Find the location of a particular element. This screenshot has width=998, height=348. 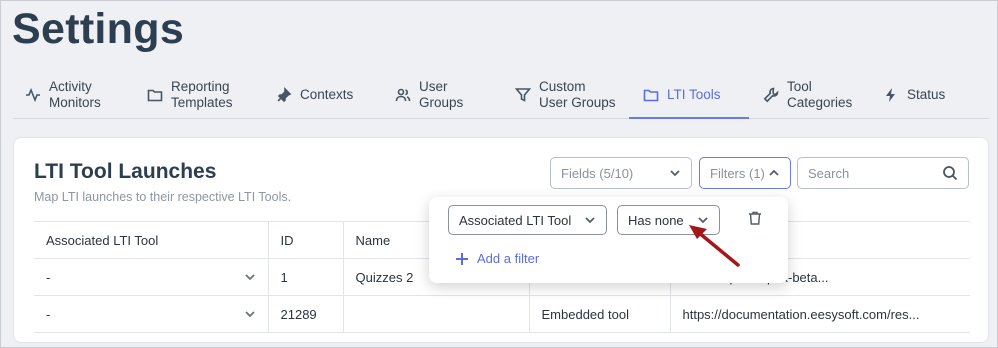

id-cell: 1 is located at coordinates (306, 277).